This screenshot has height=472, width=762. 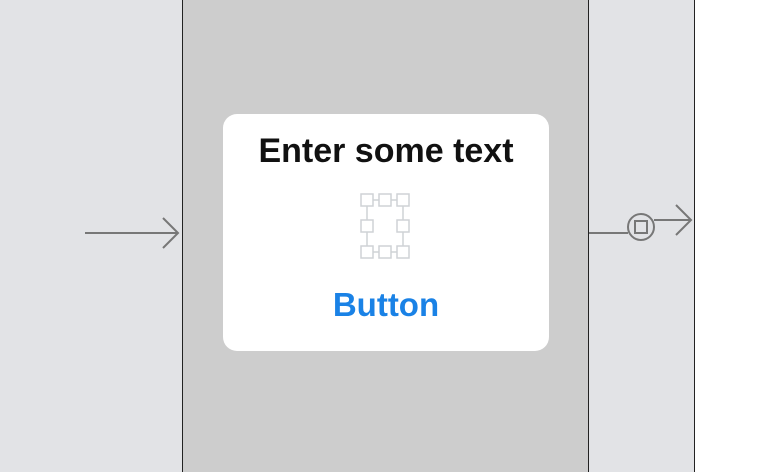 What do you see at coordinates (385, 226) in the screenshot?
I see `stack-view-placeholder-icon` at bounding box center [385, 226].